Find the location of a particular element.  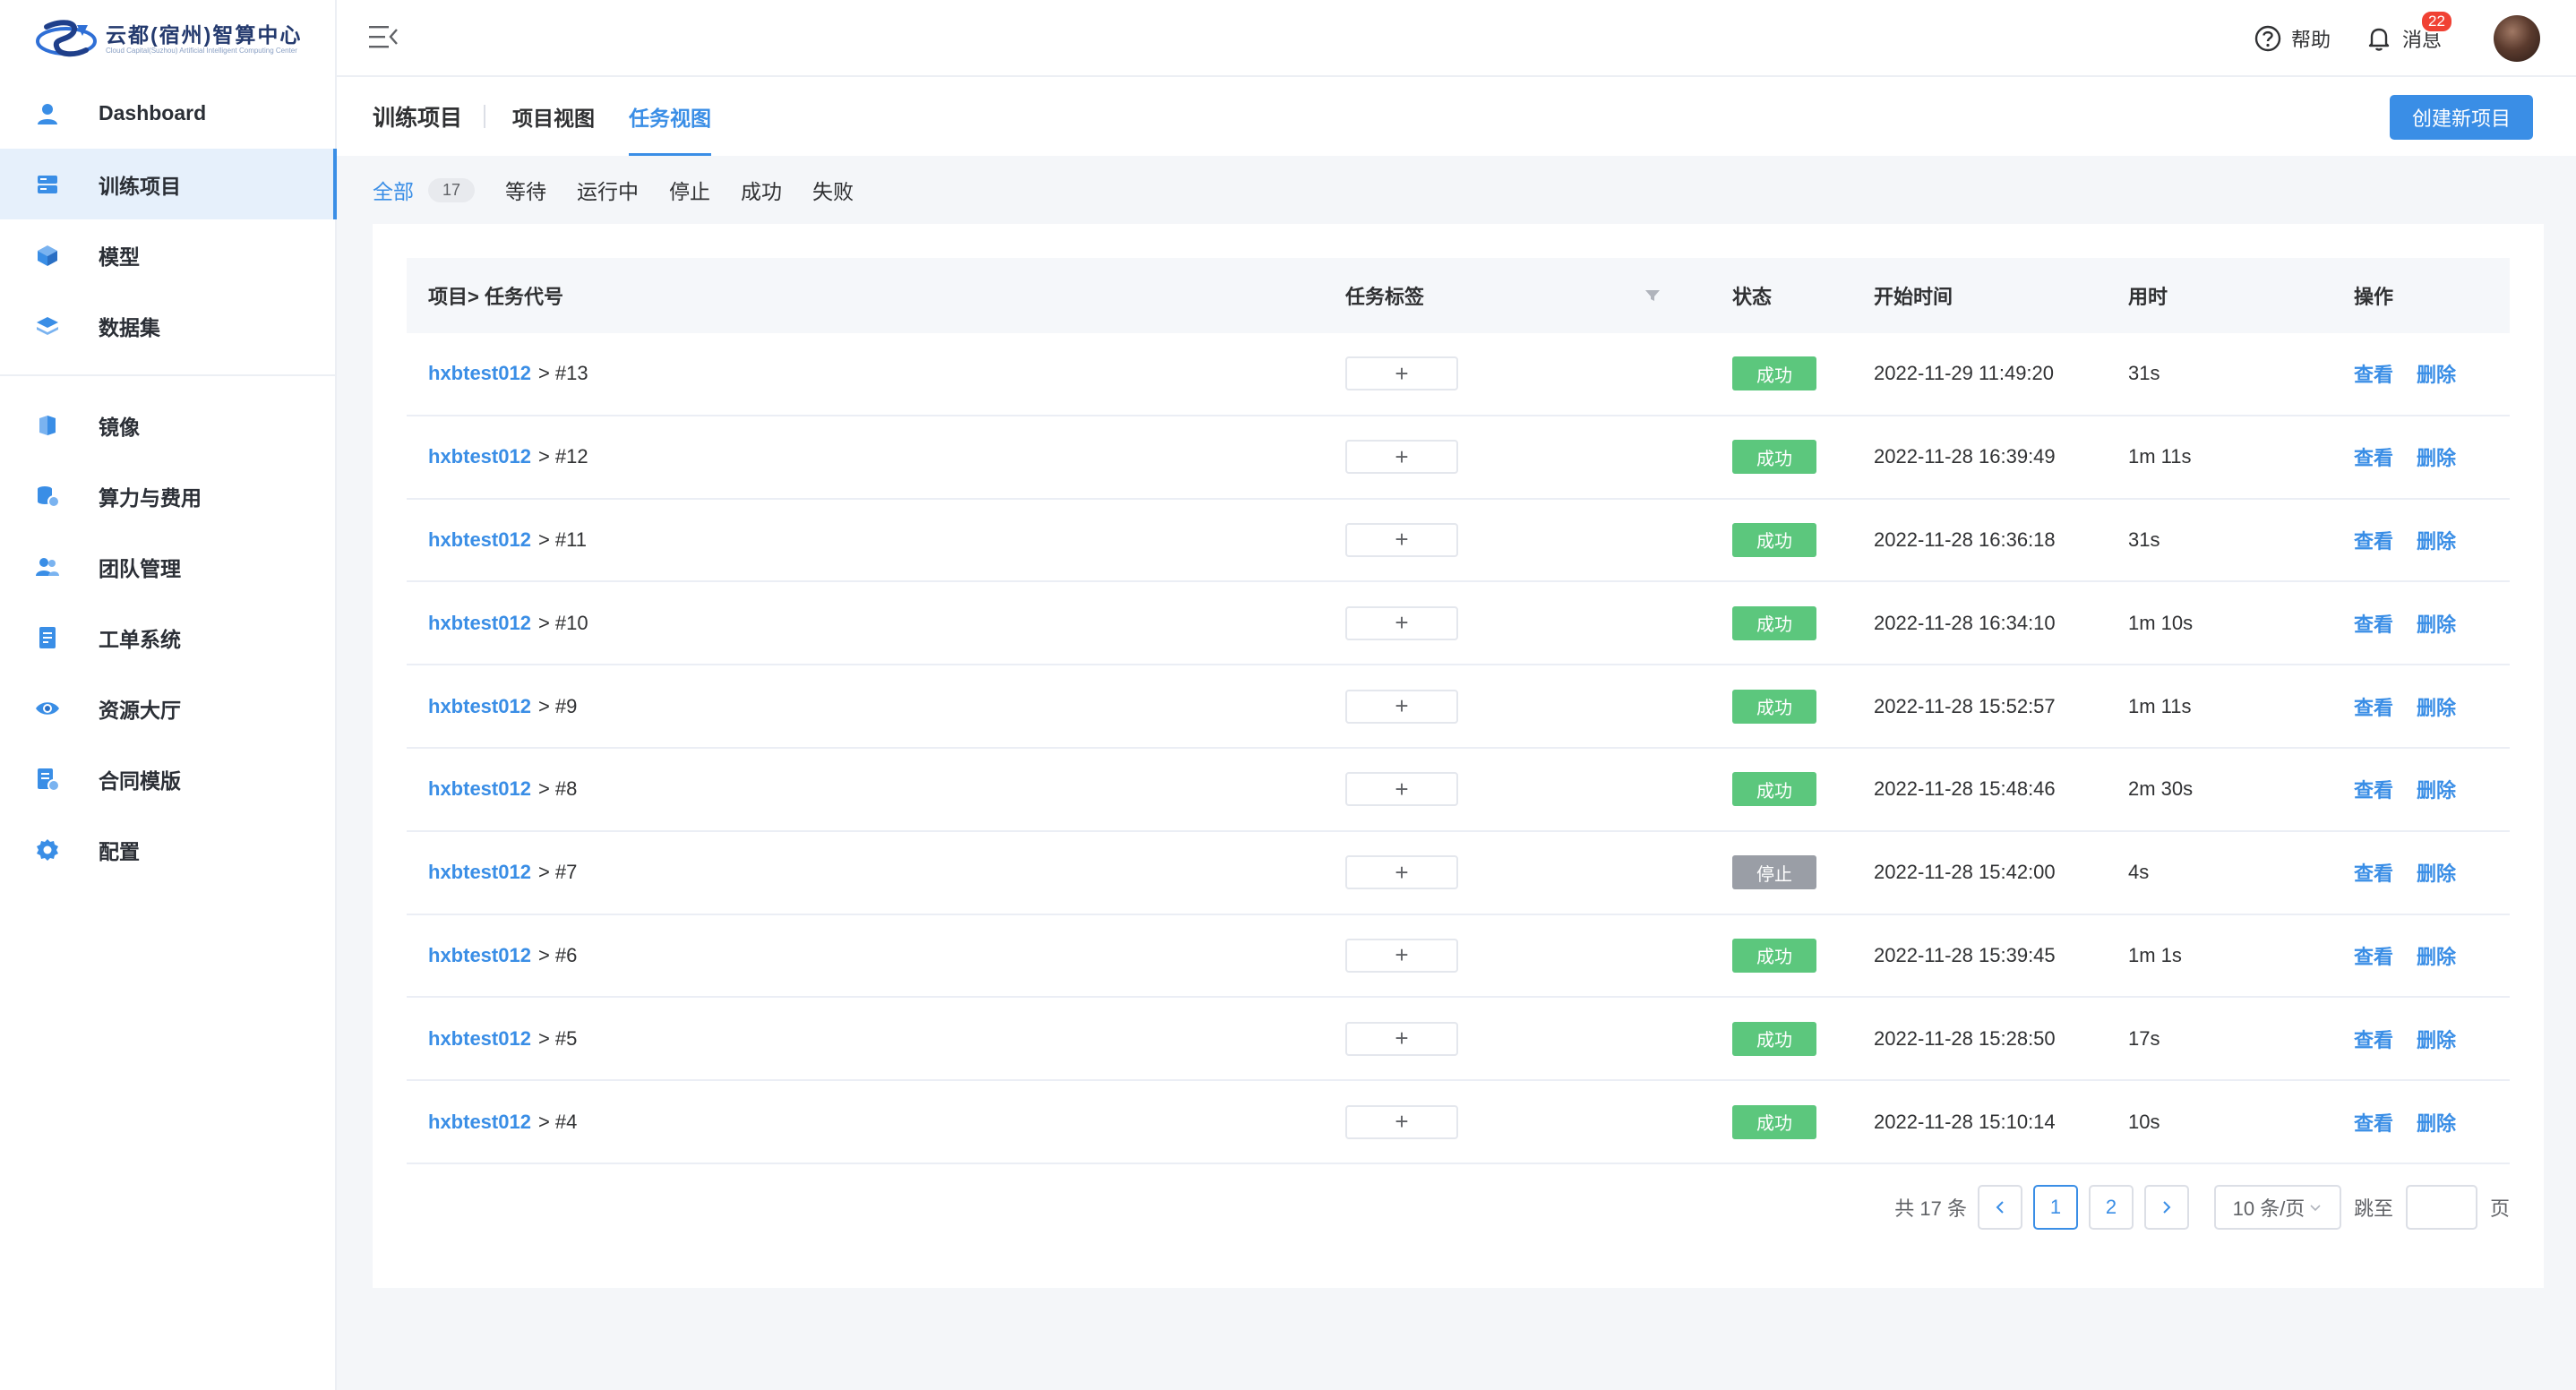

page-1-button: 1 is located at coordinates (2055, 1208).